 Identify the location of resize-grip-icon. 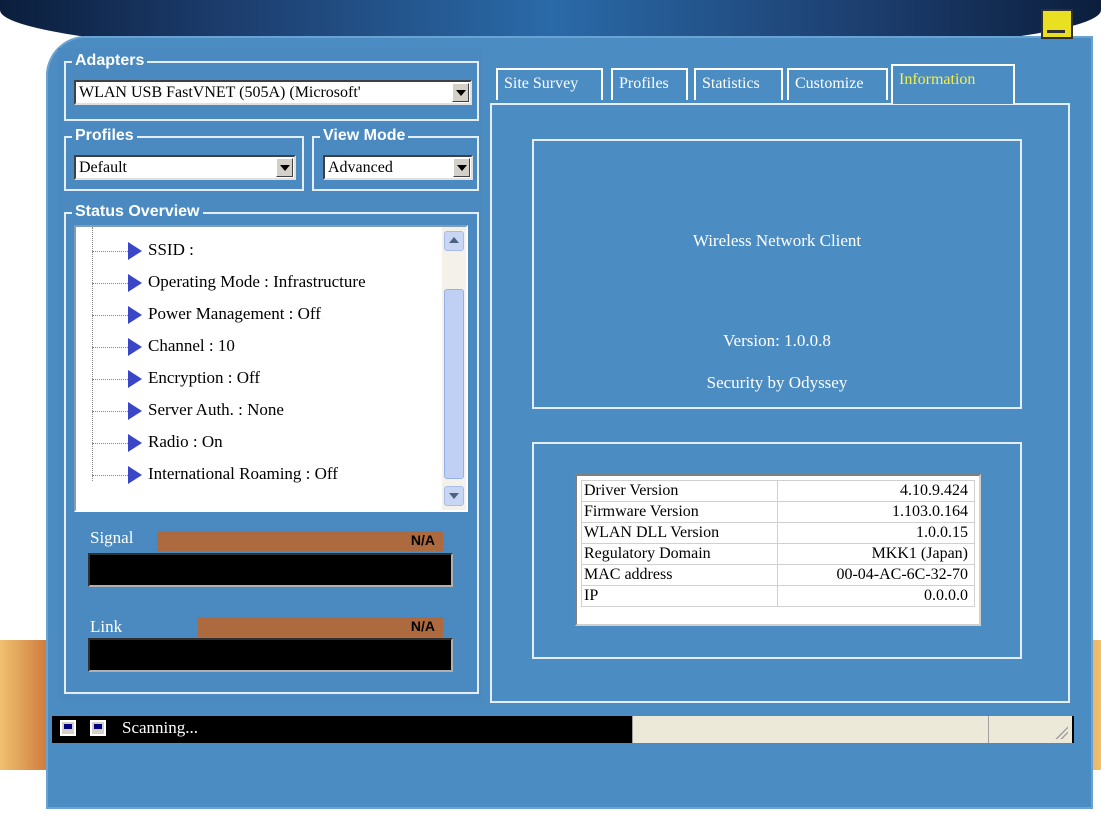
(1060, 729).